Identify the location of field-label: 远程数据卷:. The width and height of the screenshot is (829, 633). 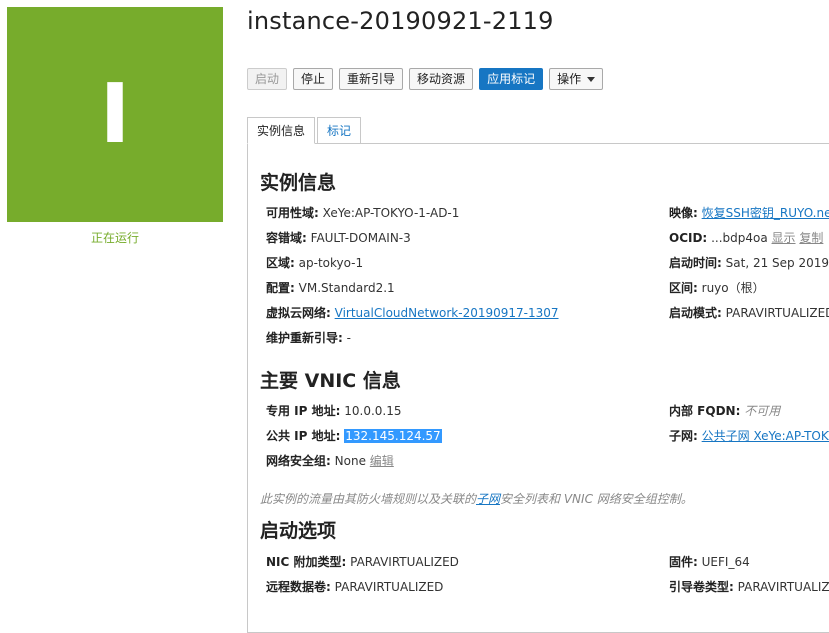
(298, 587).